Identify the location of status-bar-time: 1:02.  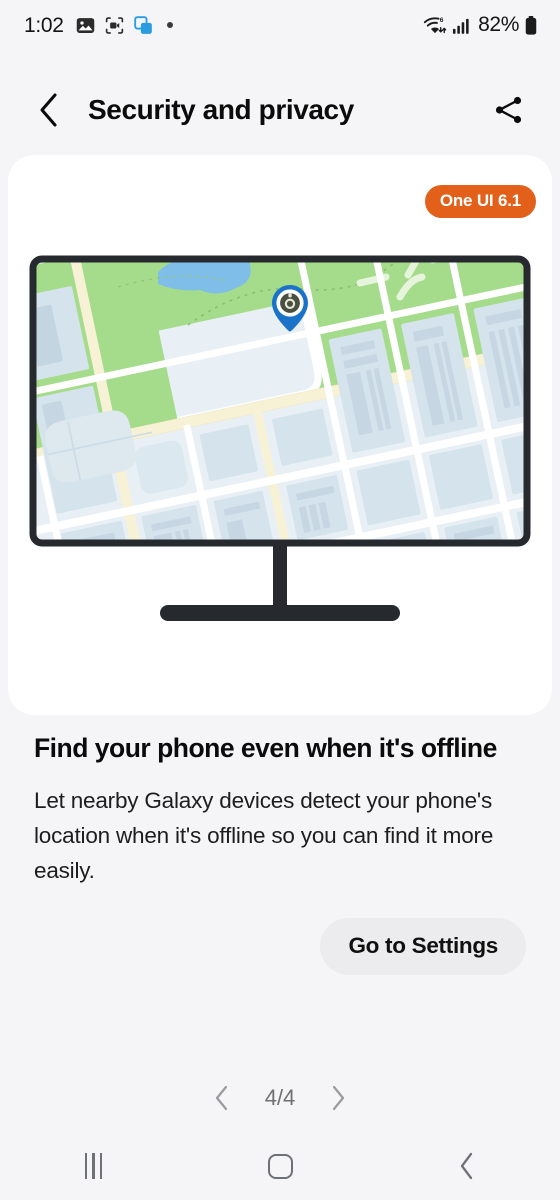
(44, 25).